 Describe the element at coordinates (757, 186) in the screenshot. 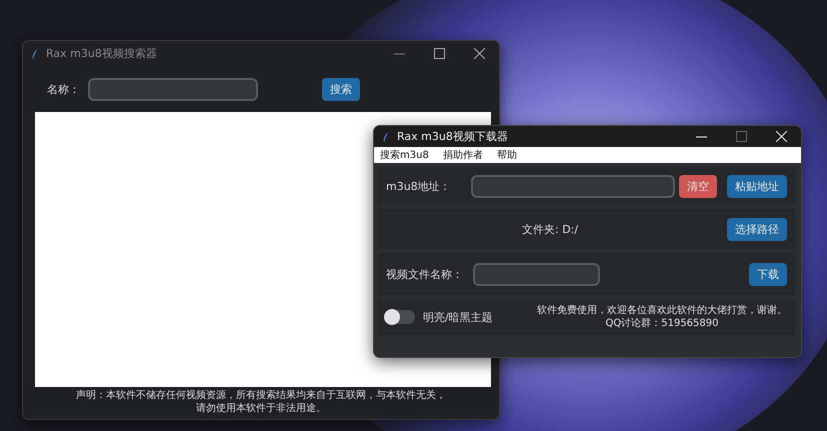

I see `paste-button: 粘贴地址` at that location.